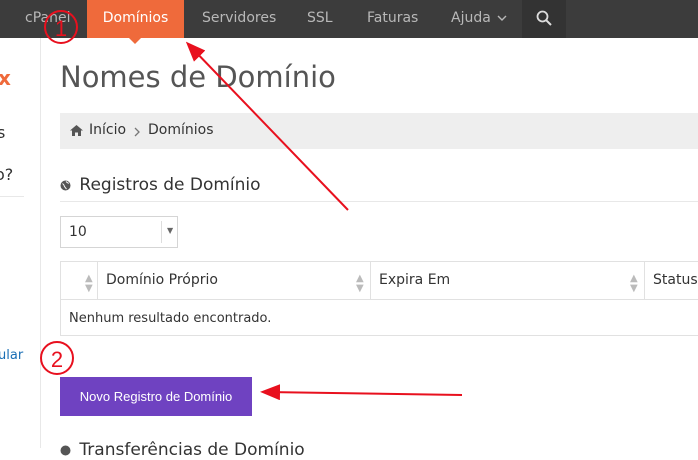  What do you see at coordinates (471, 18) in the screenshot?
I see `nav-item-ajuda-label: Ajuda` at bounding box center [471, 18].